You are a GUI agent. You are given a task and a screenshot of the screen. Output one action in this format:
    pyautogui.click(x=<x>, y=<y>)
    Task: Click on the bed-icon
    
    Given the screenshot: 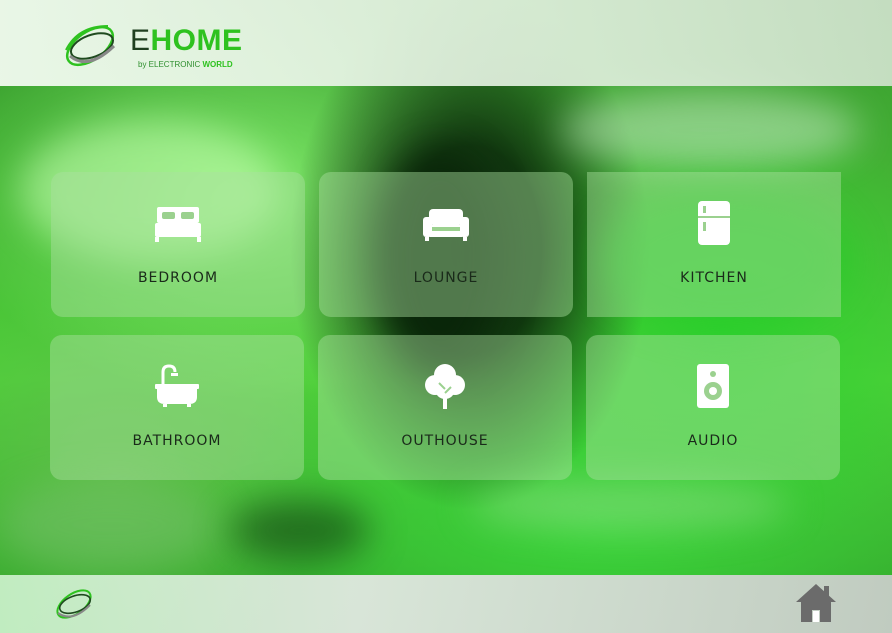 What is the action you would take?
    pyautogui.click(x=178, y=223)
    